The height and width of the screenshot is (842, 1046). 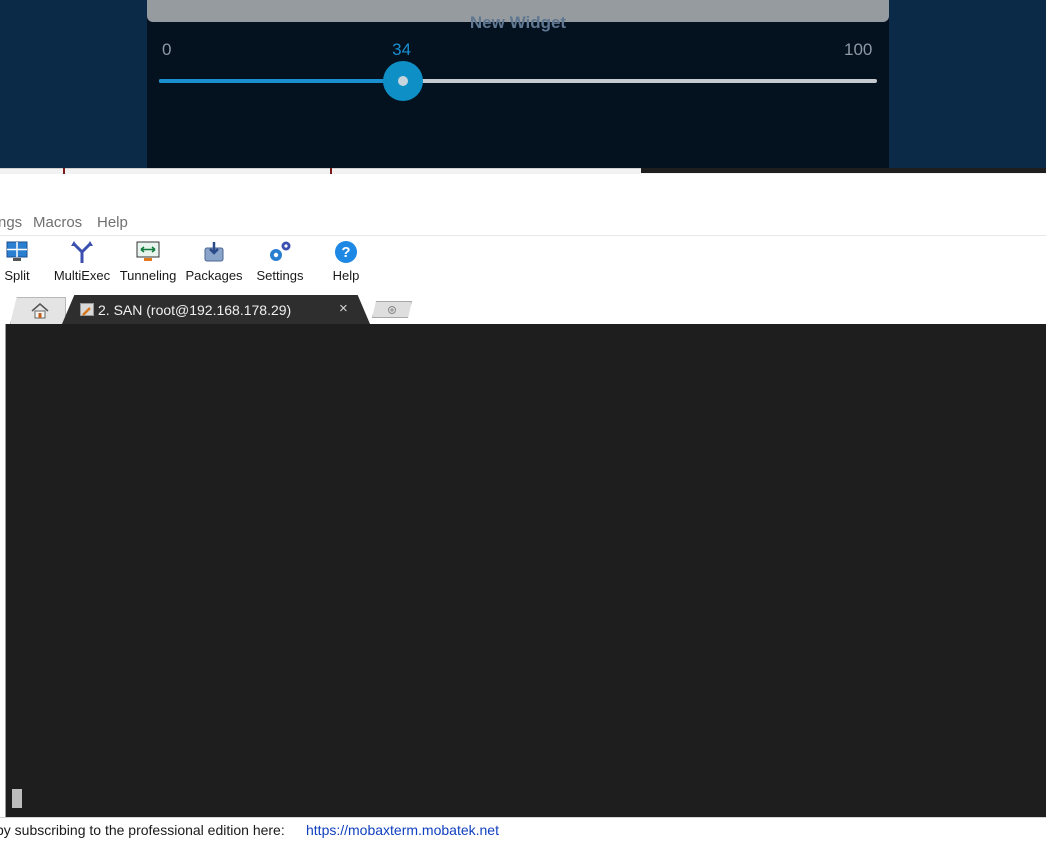 What do you see at coordinates (195, 310) in the screenshot?
I see `session-tab-label: 2. SAN (root@192.168.178.29)` at bounding box center [195, 310].